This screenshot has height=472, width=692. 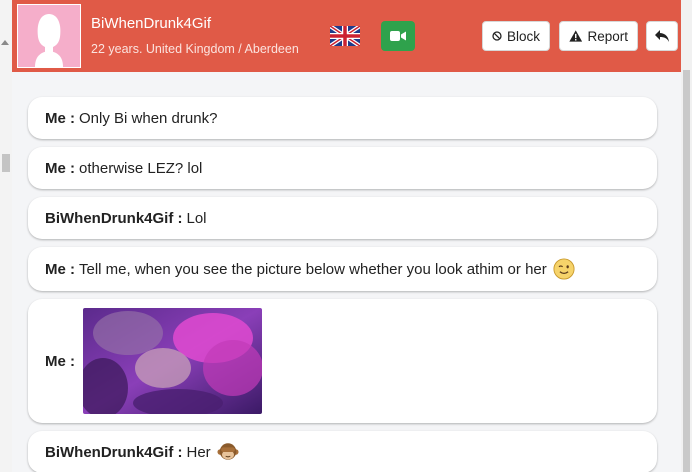 What do you see at coordinates (6, 236) in the screenshot?
I see `left-scroll-strip` at bounding box center [6, 236].